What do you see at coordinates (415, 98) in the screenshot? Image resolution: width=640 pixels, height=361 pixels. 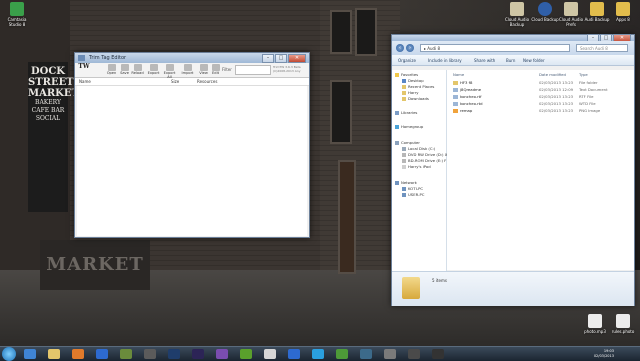 I see `nav-item-downloads: Downloads` at bounding box center [415, 98].